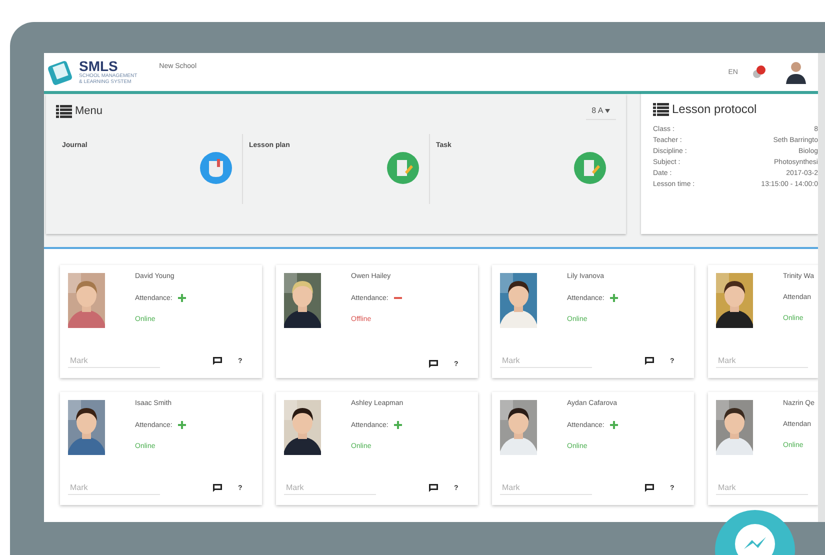 The height and width of the screenshot is (555, 825). Describe the element at coordinates (398, 298) in the screenshot. I see `minus-icon` at that location.